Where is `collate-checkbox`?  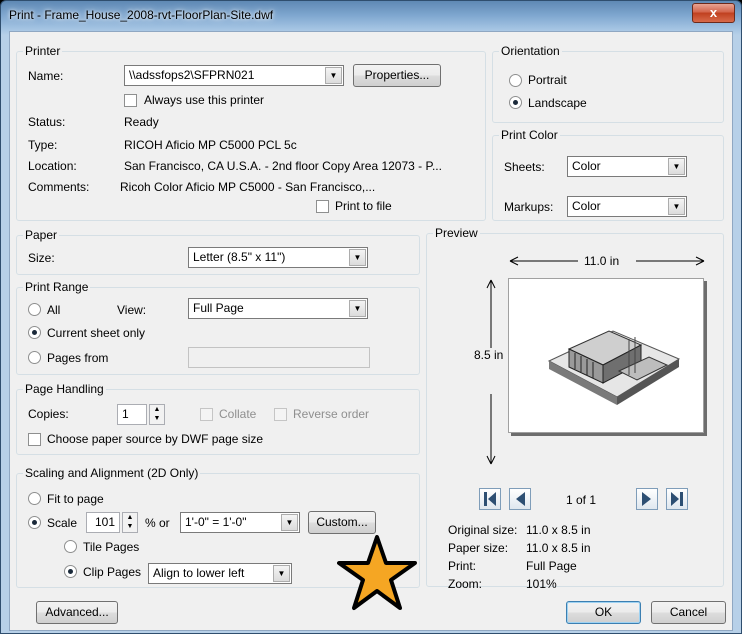 collate-checkbox is located at coordinates (206, 414).